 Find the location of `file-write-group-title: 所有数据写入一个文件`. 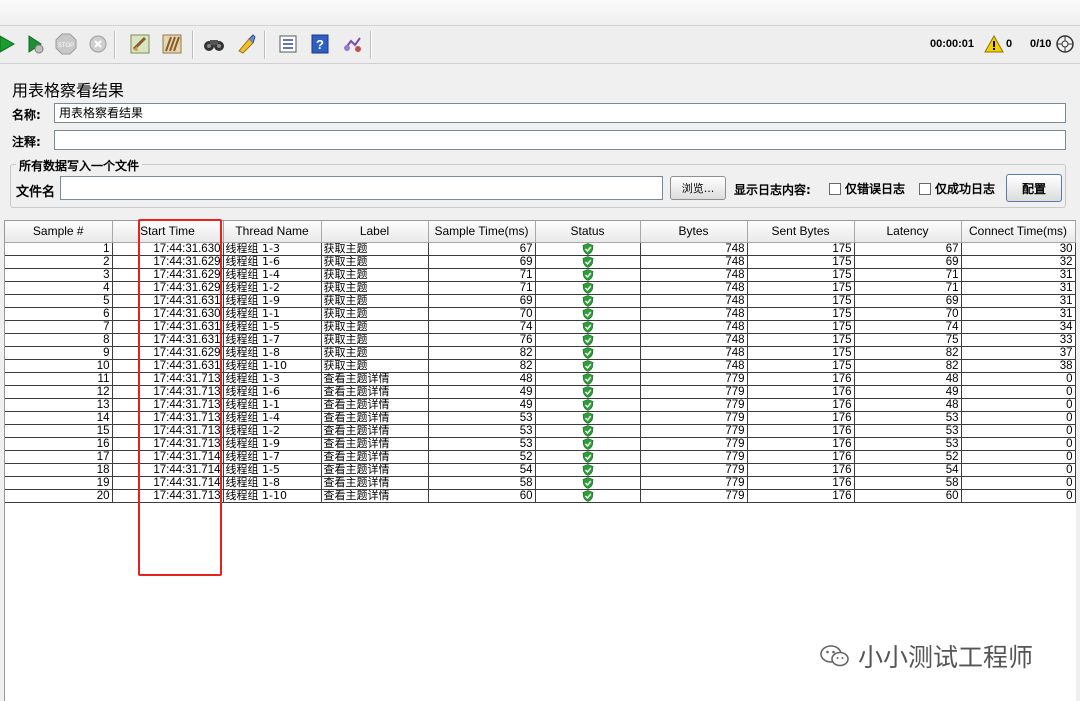

file-write-group-title: 所有数据写入一个文件 is located at coordinates (79, 165).